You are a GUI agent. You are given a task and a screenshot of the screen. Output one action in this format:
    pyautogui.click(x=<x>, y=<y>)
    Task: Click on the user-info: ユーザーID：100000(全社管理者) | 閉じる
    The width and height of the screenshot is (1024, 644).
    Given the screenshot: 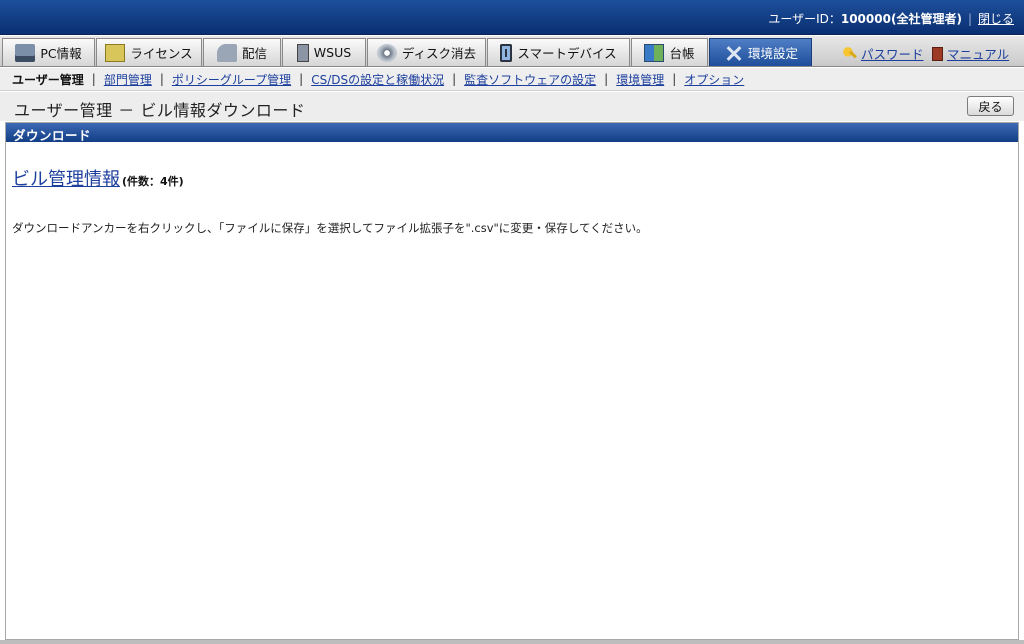 What is the action you would take?
    pyautogui.click(x=891, y=18)
    